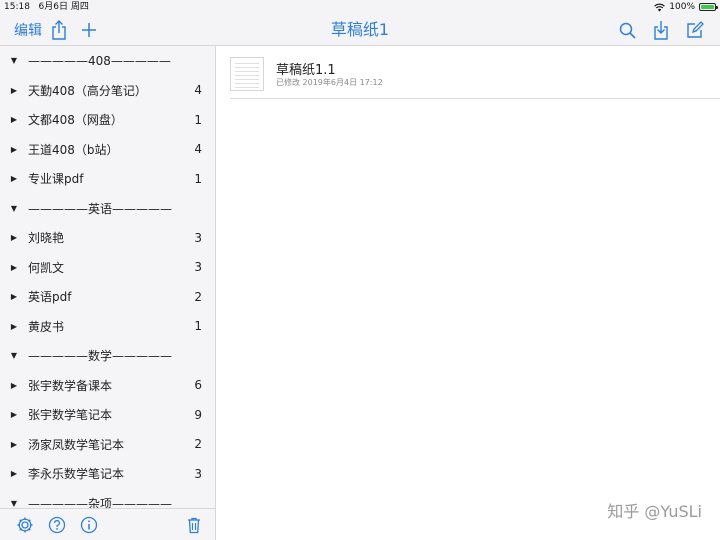 This screenshot has height=540, width=720. I want to click on sidebar-item-label: 张宇数学笔记本, so click(70, 415).